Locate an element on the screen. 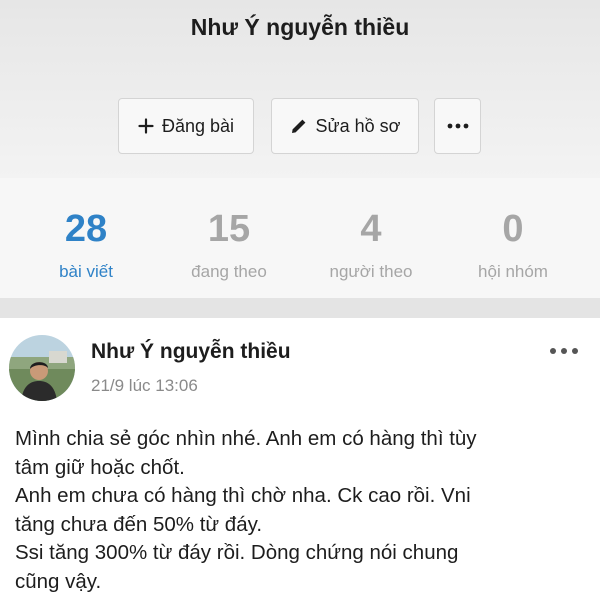 The image size is (600, 600). edit-profile-button: Sửa hồ sơ is located at coordinates (345, 126).